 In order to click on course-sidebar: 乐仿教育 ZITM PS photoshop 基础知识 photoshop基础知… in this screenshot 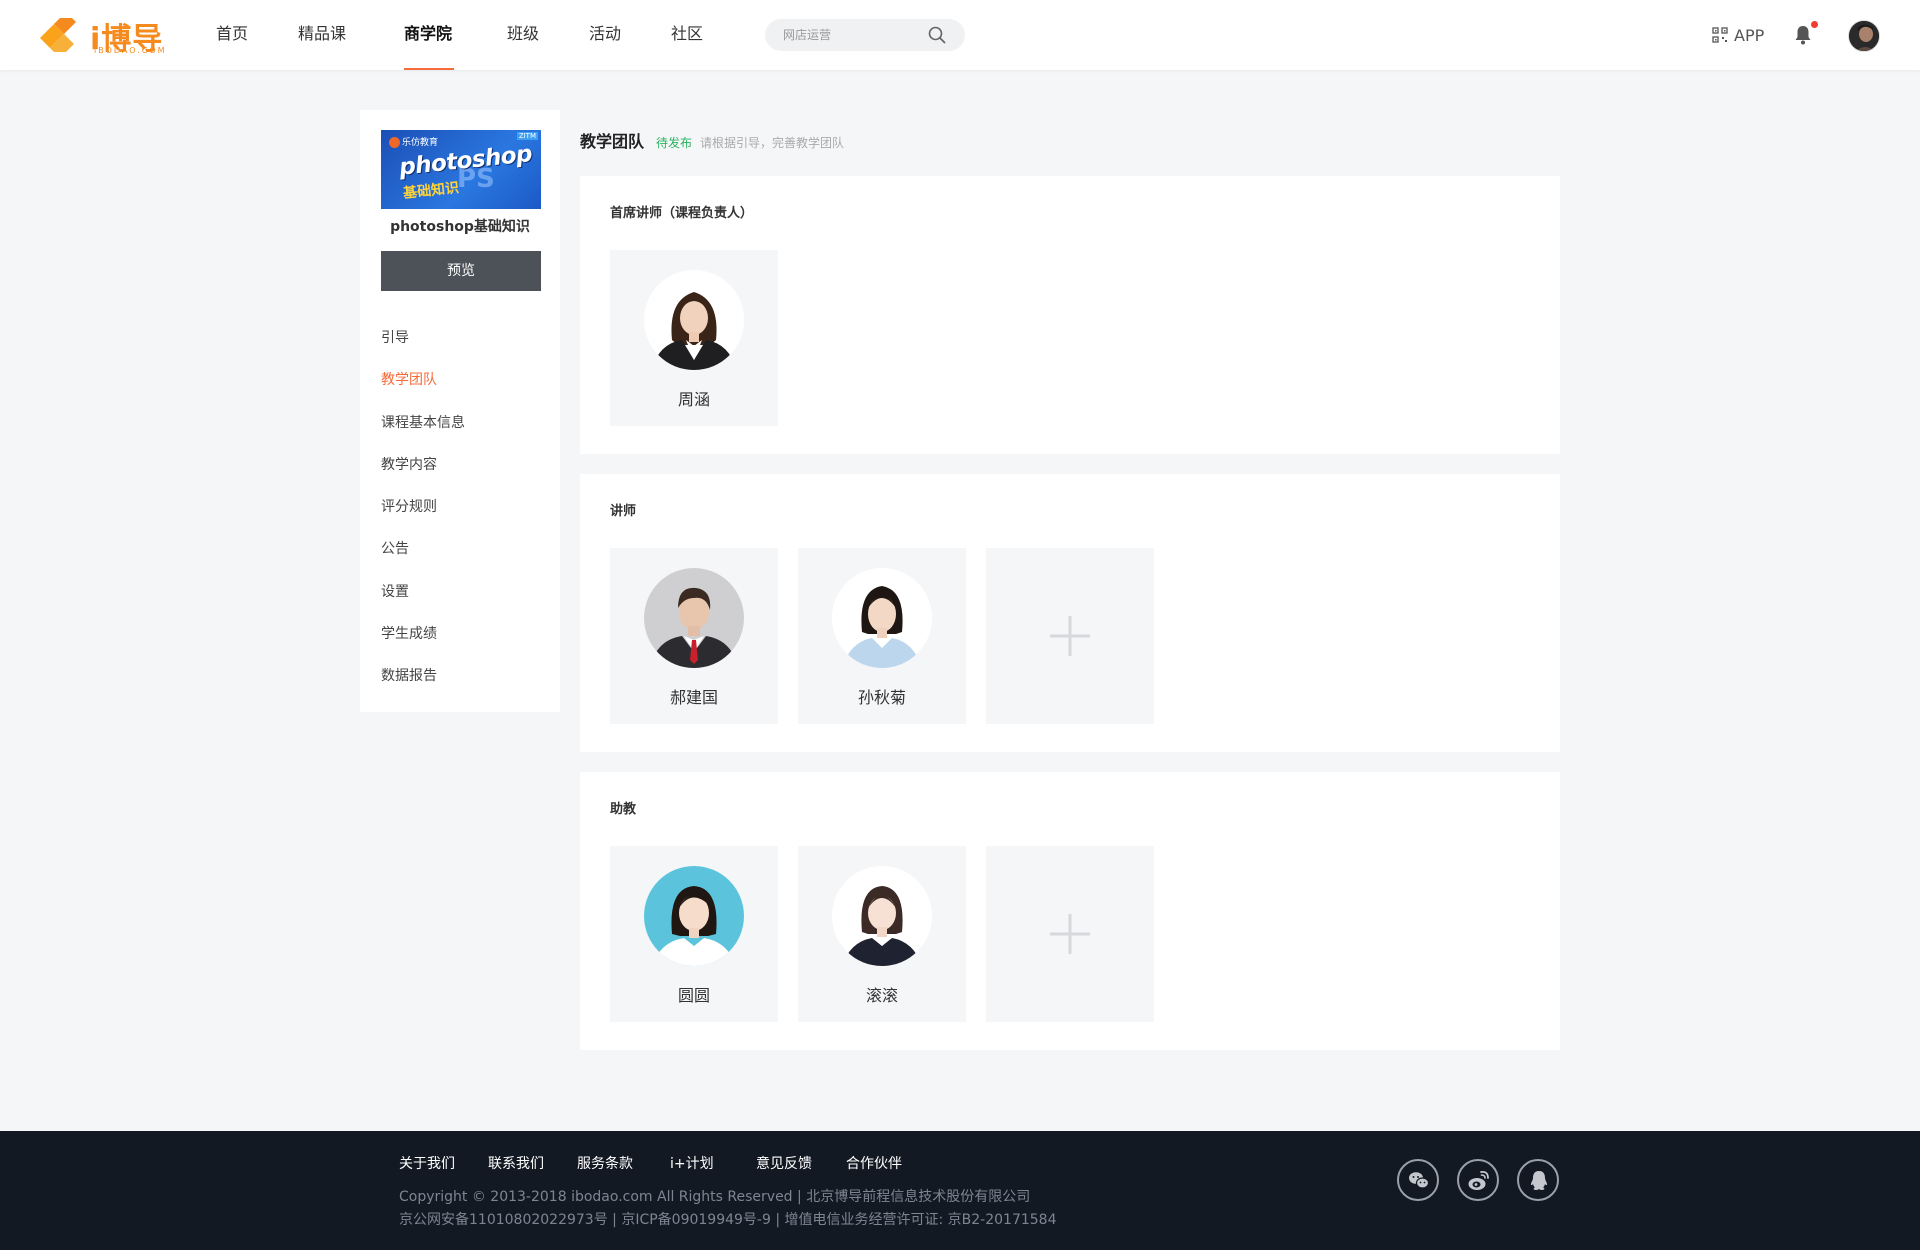, I will do `click(460, 411)`.